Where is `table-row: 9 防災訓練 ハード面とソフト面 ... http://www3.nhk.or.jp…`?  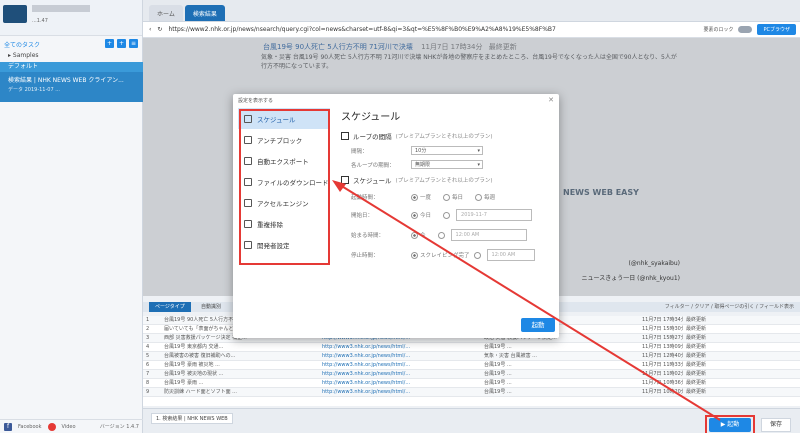
table-row: 9 防災訓練 ハード面とソフト面 ... http://www3.nhk.or.jp… is located at coordinates (471, 392).